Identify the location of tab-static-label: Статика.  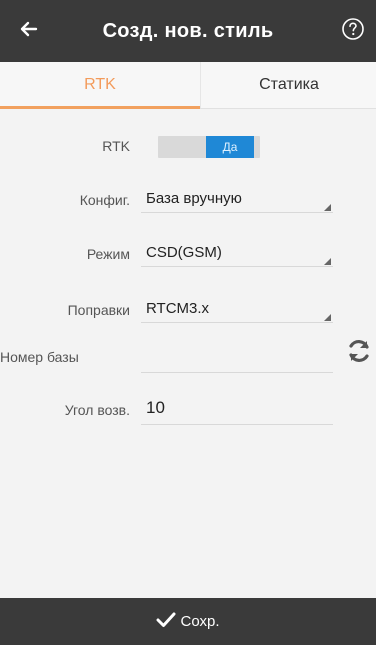
(289, 84).